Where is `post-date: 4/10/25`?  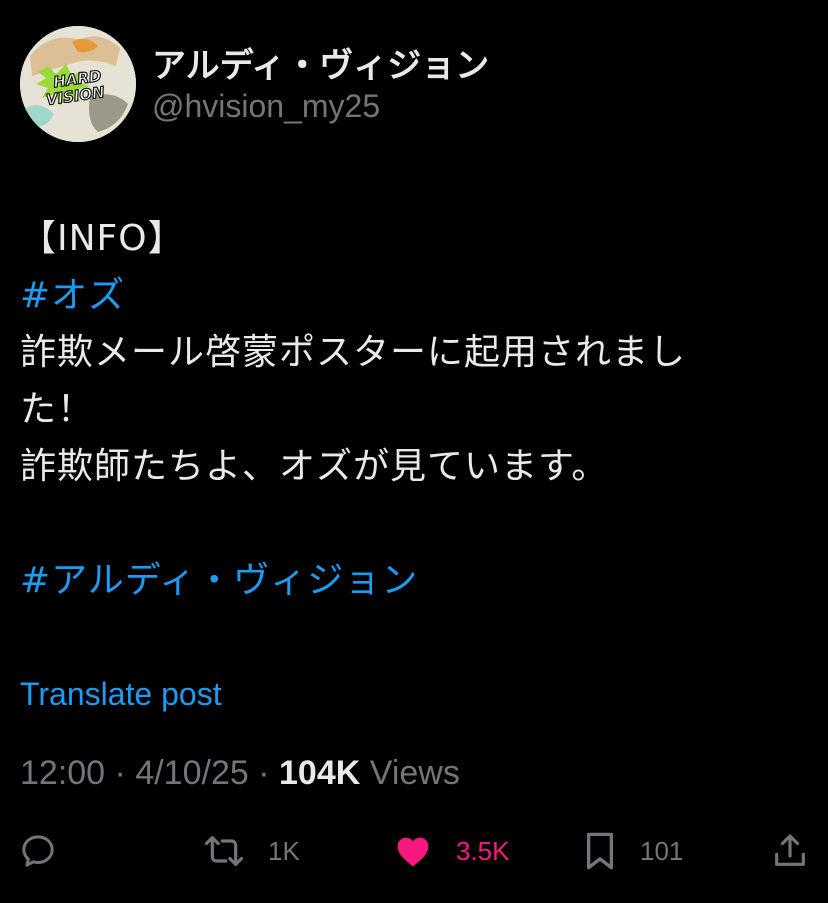 post-date: 4/10/25 is located at coordinates (191, 773).